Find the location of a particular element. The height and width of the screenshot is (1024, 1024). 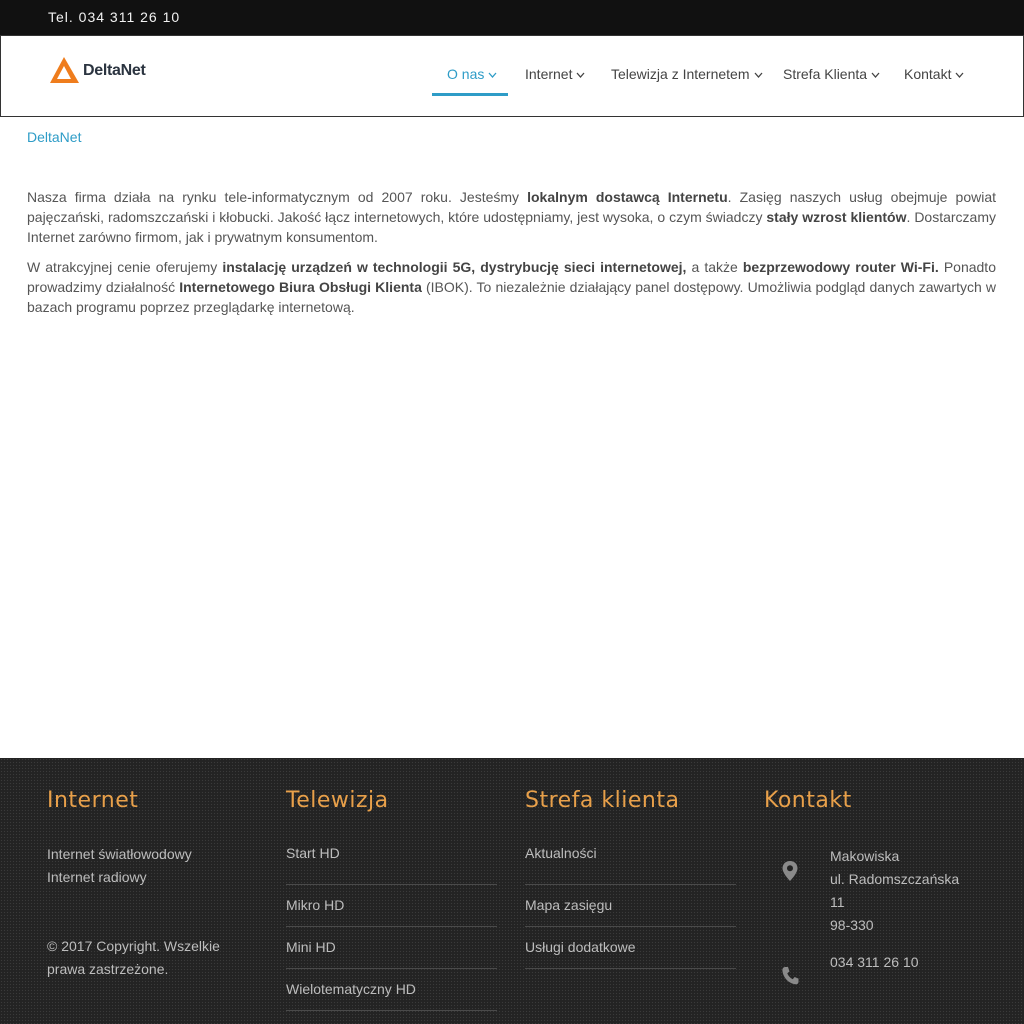

footer-col-kontakt: Kontakt is located at coordinates (869, 800).